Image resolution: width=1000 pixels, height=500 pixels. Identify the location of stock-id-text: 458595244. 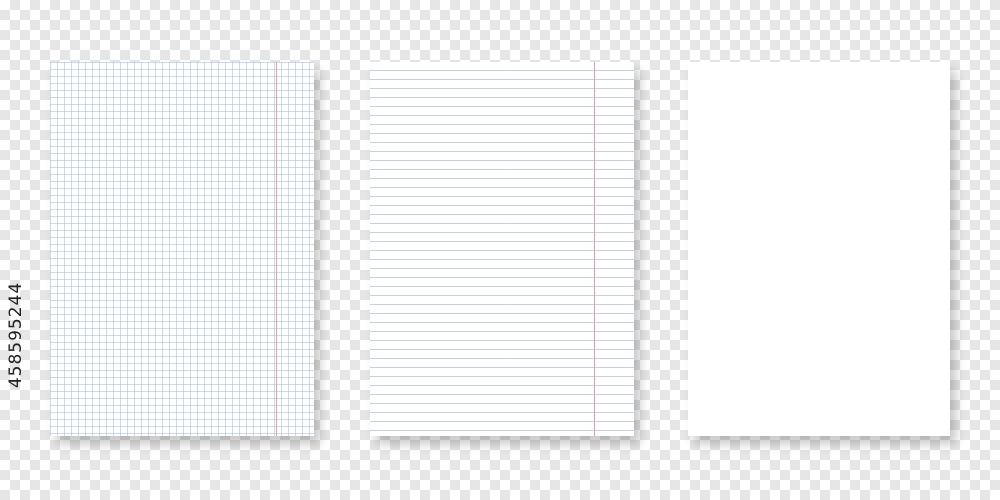
(16, 335).